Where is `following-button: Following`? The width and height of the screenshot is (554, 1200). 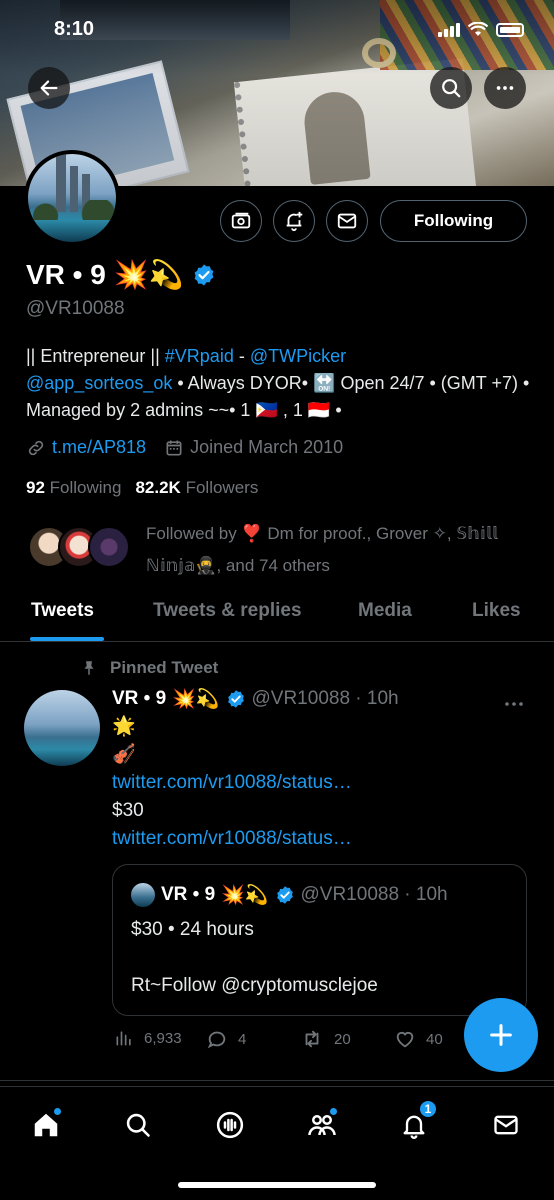 following-button: Following is located at coordinates (453, 221).